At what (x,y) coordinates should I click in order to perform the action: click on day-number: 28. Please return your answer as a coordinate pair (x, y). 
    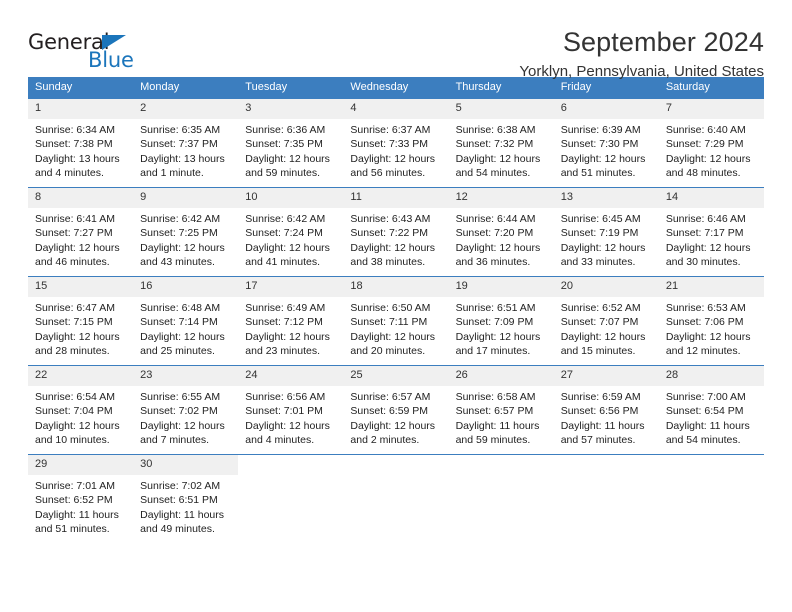
    Looking at the image, I should click on (711, 376).